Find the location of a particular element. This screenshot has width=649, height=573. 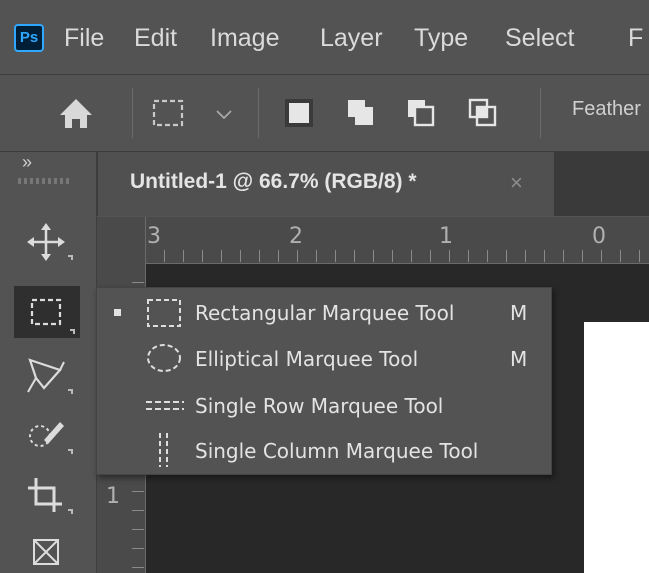

menu-type: Type is located at coordinates (441, 38).